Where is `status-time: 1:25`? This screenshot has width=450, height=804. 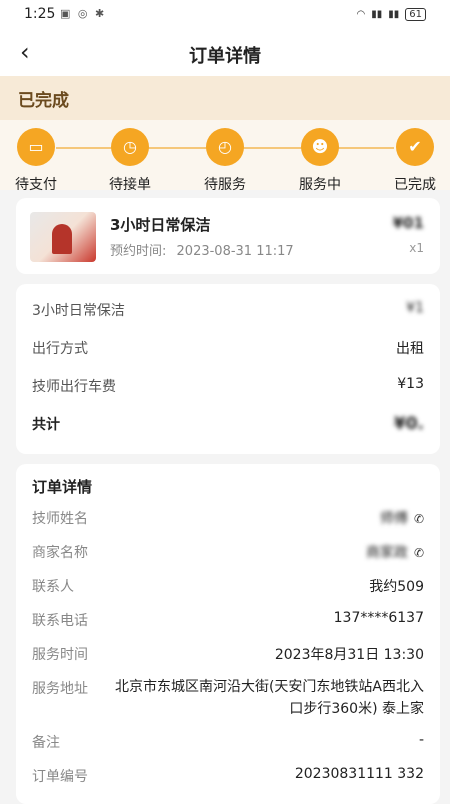 status-time: 1:25 is located at coordinates (40, 14).